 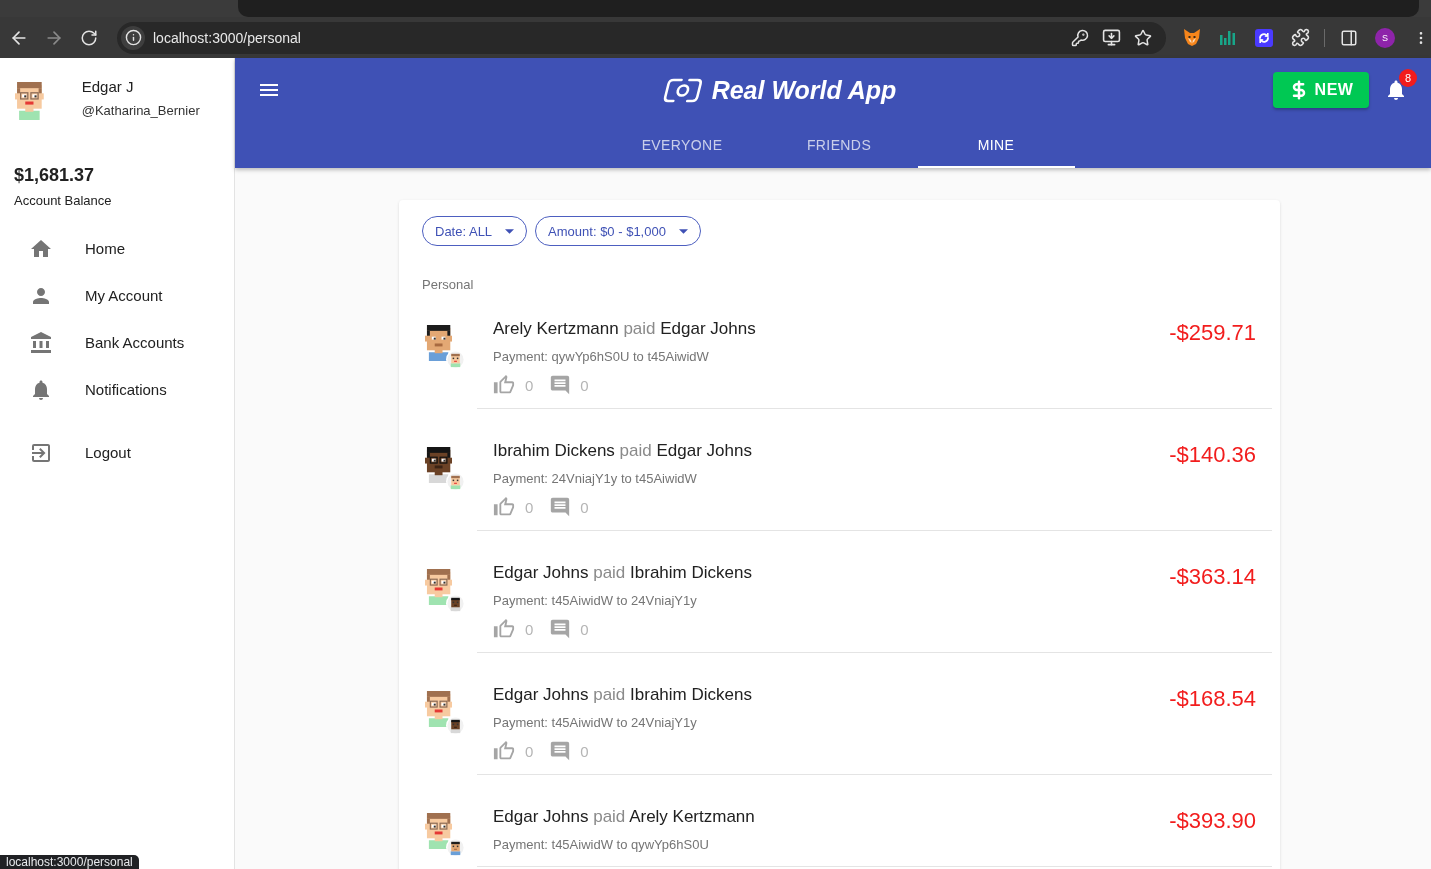 What do you see at coordinates (847, 824) in the screenshot?
I see `transaction-item: Edgar Johns paid Arely Kertzmann Payment: t45AiwidW to qywYp6hS0U -$393.90` at bounding box center [847, 824].